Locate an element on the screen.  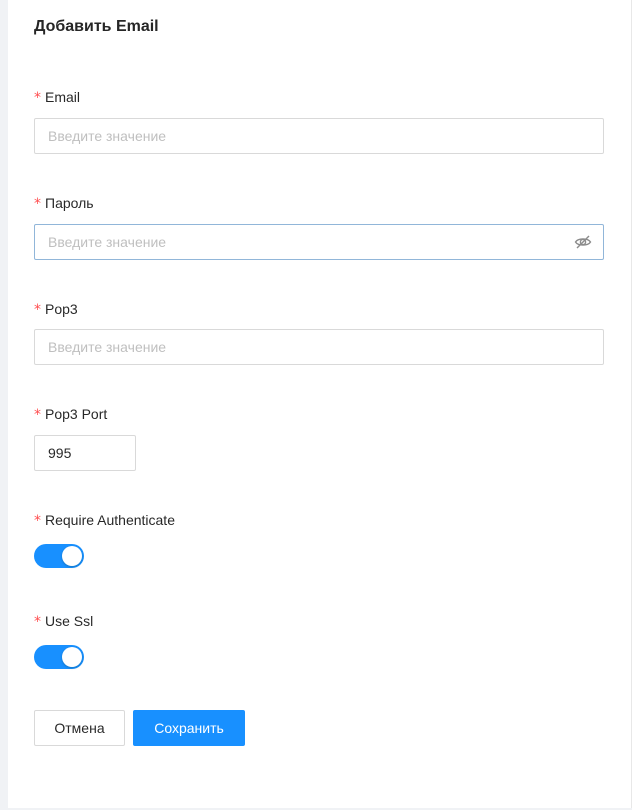
require-authenticate-label: * Require Authenticate is located at coordinates (104, 520).